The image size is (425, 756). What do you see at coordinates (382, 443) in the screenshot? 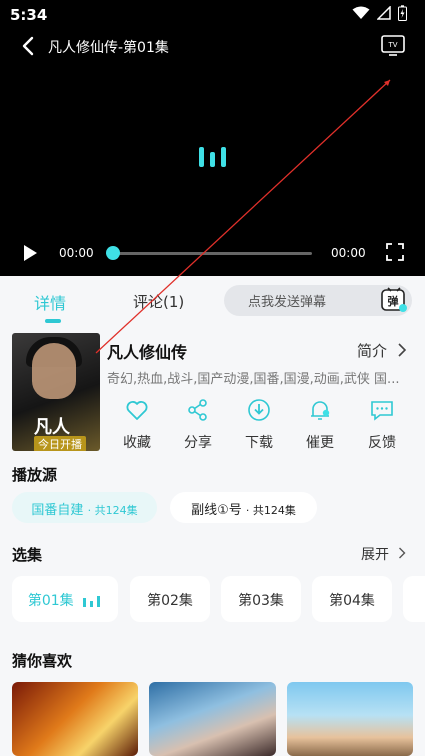
I see `feedback-label: 反馈` at bounding box center [382, 443].